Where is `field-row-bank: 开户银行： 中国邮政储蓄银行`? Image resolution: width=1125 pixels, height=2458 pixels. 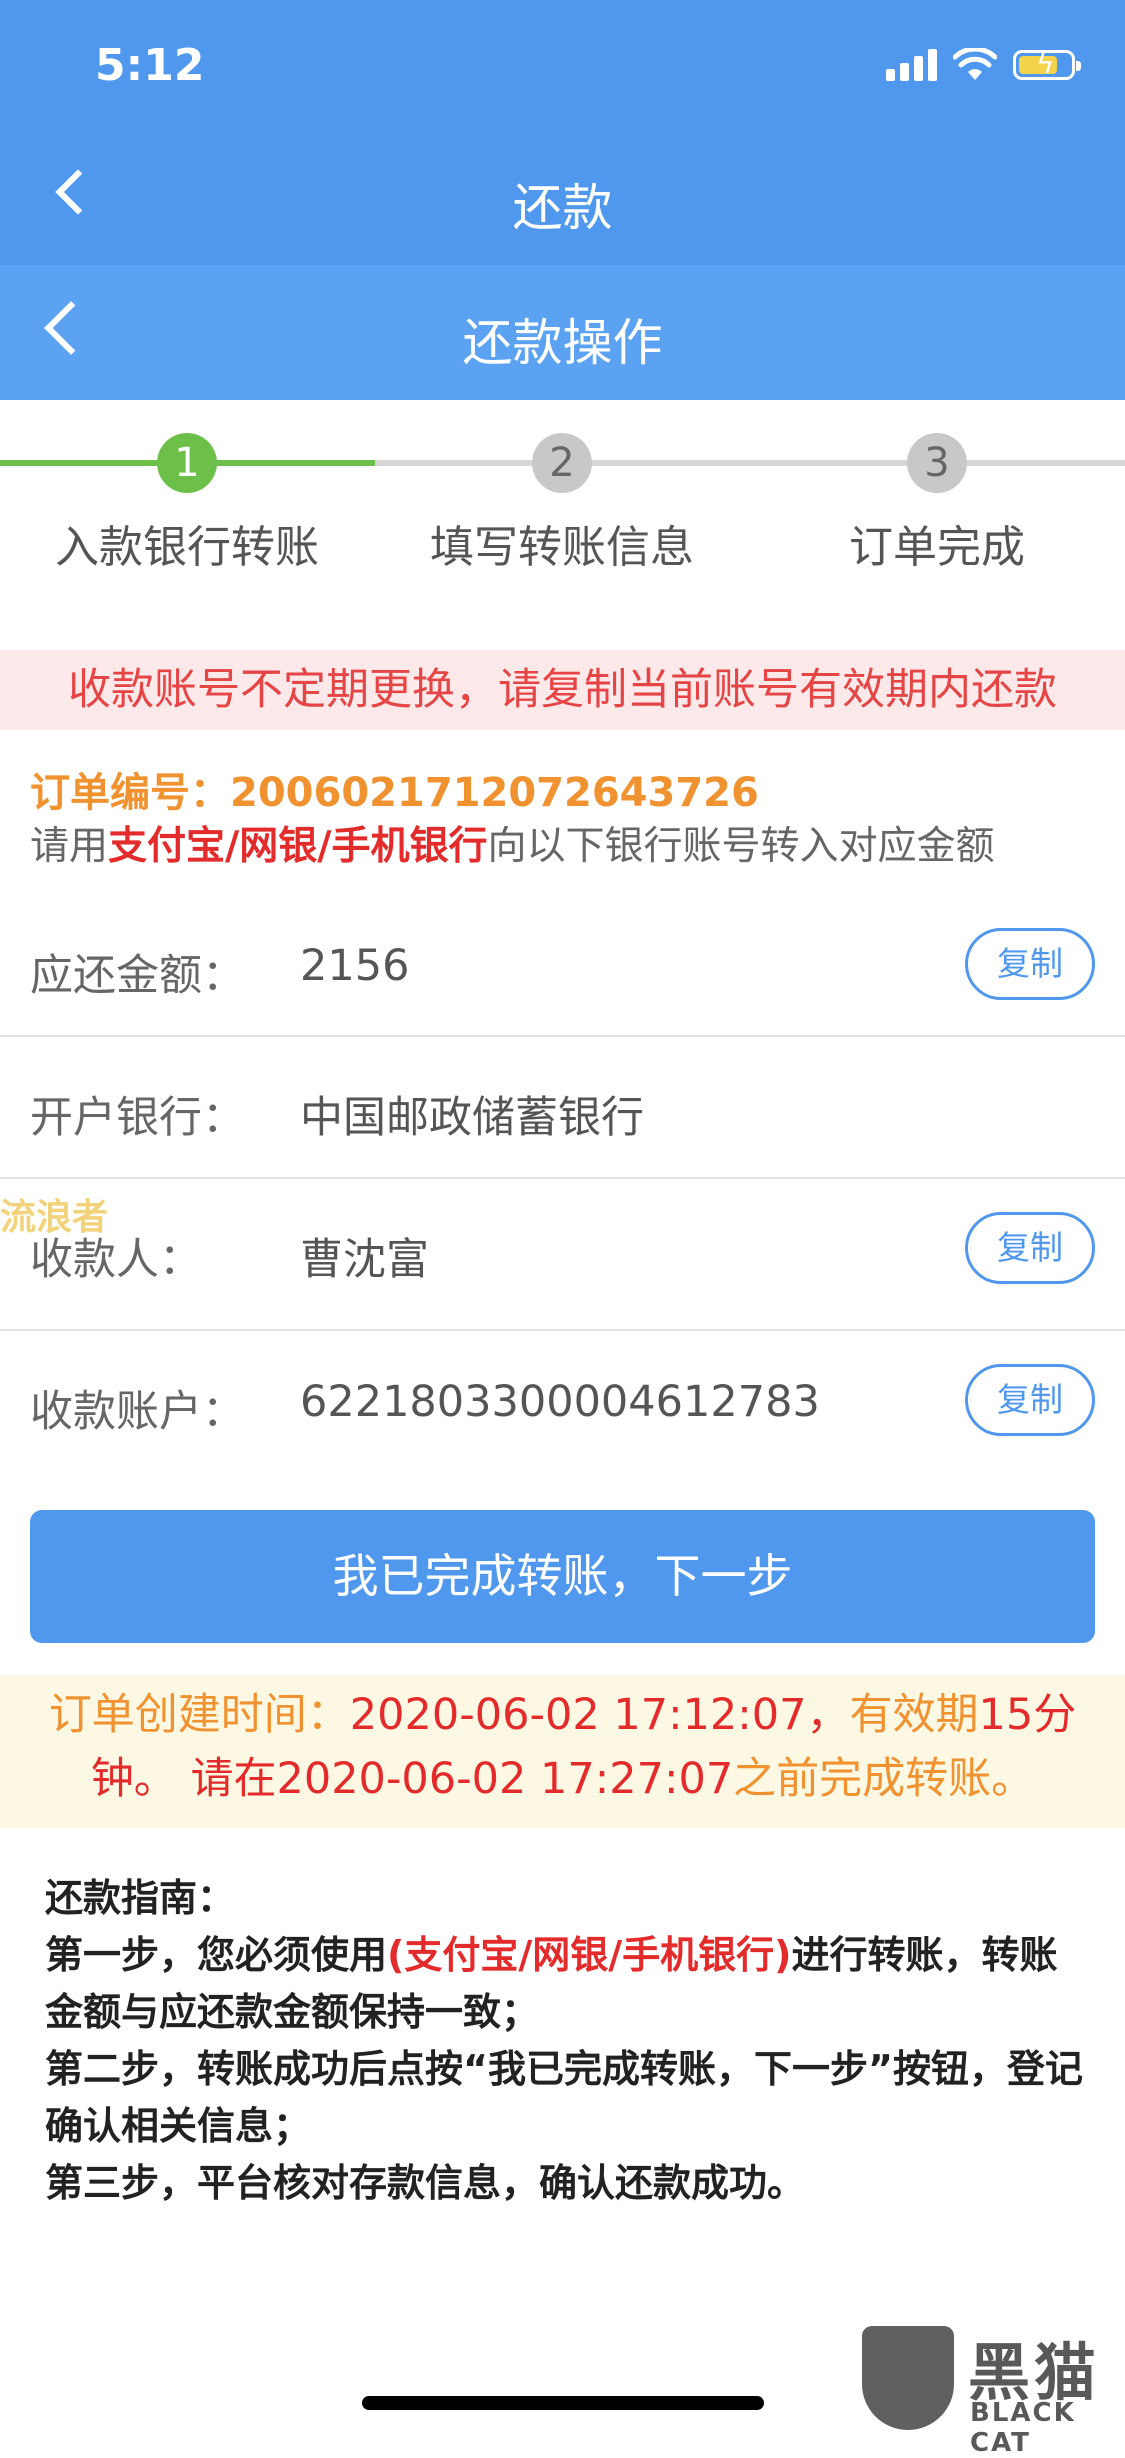 field-row-bank: 开户银行： 中国邮政储蓄银行 is located at coordinates (562, 1108).